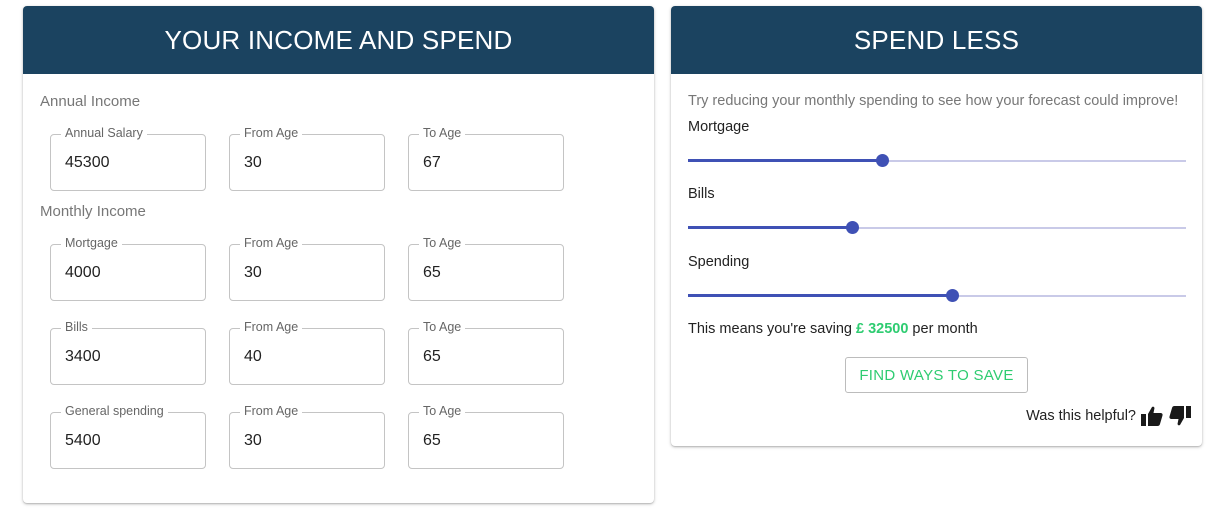  Describe the element at coordinates (104, 133) in the screenshot. I see `annual-salary-label: Annual Salary` at that location.